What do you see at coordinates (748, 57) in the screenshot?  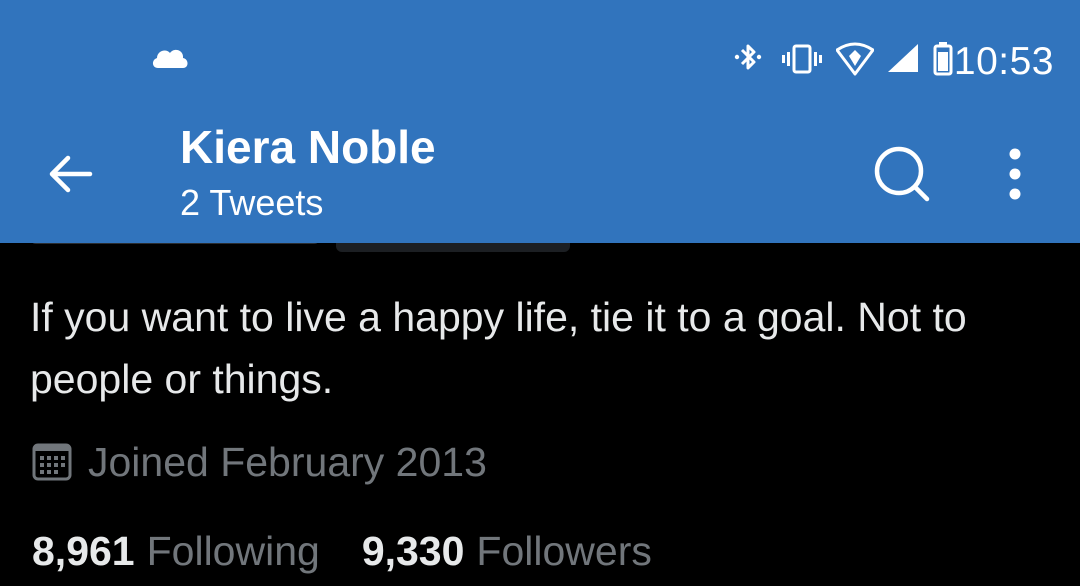 I see `bluetooth-icon` at bounding box center [748, 57].